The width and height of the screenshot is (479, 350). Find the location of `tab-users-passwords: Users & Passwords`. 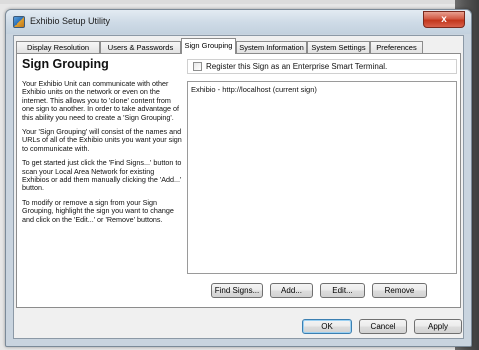

tab-users-passwords: Users & Passwords is located at coordinates (140, 47).